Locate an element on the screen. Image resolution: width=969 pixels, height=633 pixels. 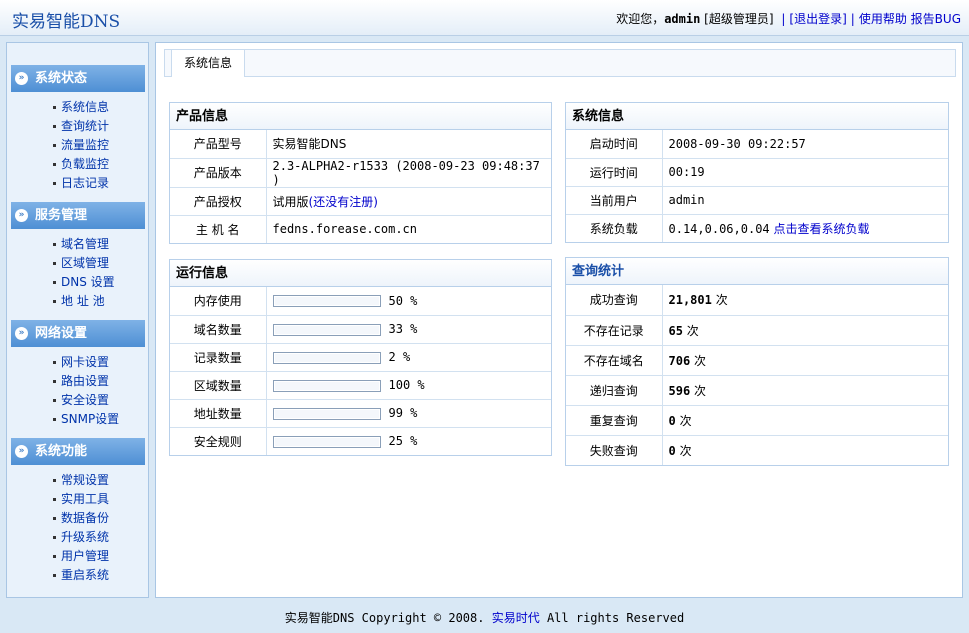
row-label: 记录数量 is located at coordinates (218, 357).